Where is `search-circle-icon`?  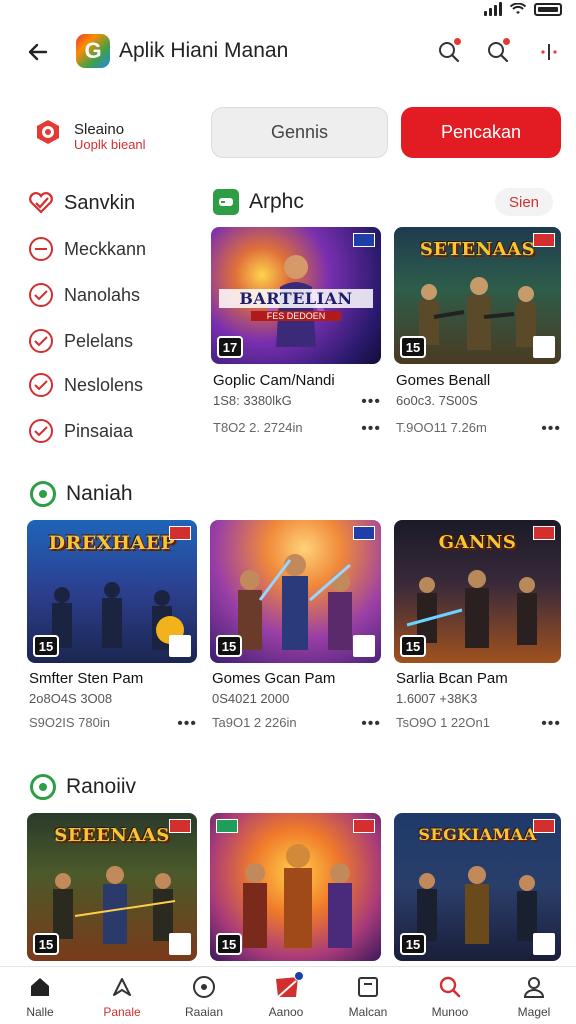
search-circle-icon is located at coordinates (204, 987).